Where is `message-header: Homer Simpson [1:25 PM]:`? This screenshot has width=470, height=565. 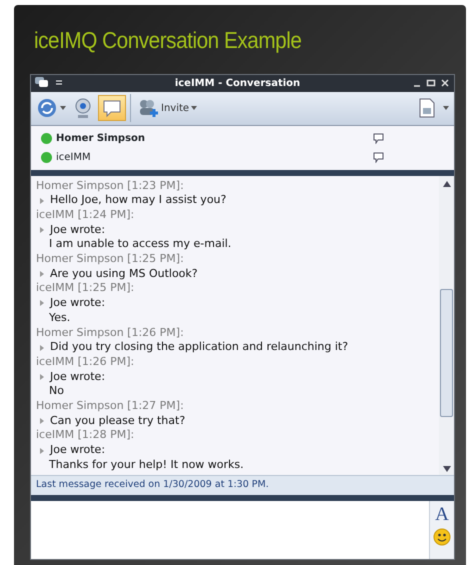
message-header: Homer Simpson [1:25 PM]: is located at coordinates (110, 259).